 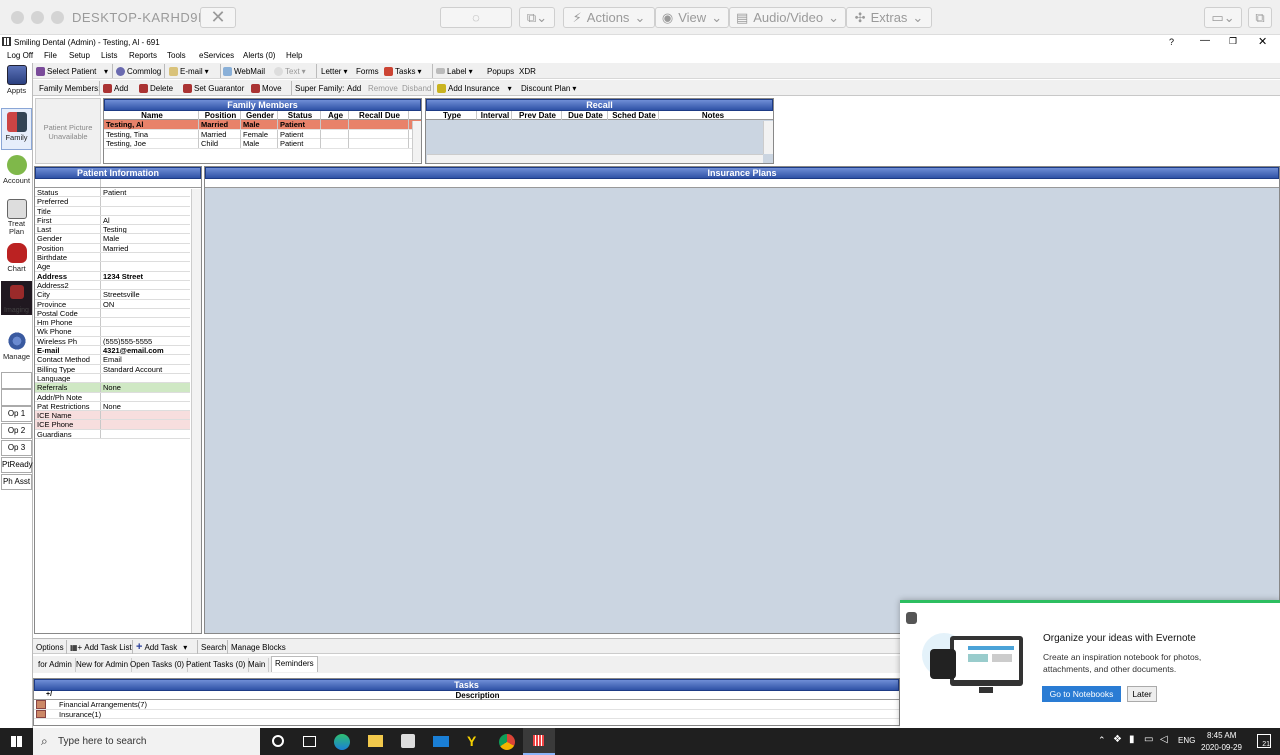 What do you see at coordinates (68, 131) in the screenshot?
I see `patient-picture: Patient Picture Unavailable` at bounding box center [68, 131].